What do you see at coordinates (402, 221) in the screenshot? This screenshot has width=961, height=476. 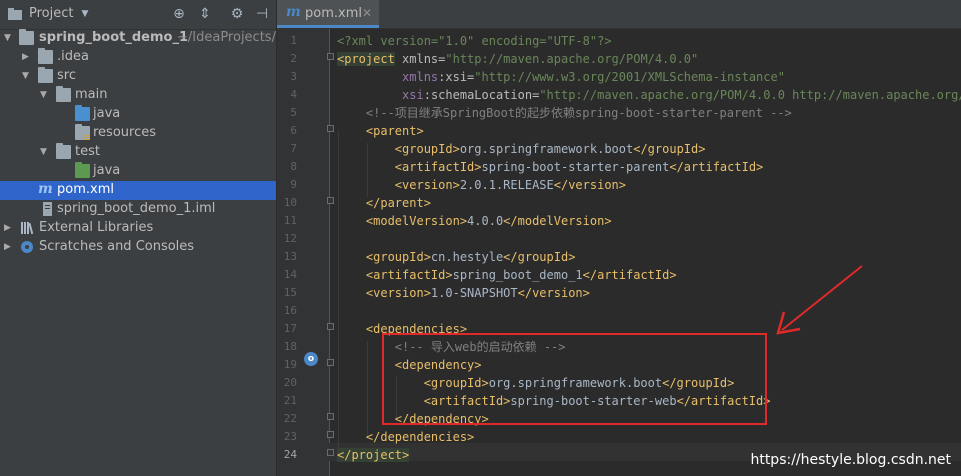 I see `code-token: <modelVersion>` at bounding box center [402, 221].